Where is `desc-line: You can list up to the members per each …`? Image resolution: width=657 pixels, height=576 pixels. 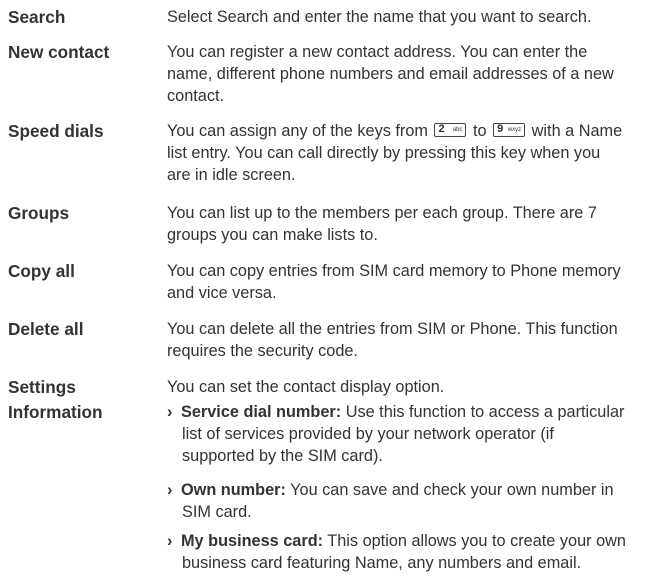
desc-line: You can list up to the members per each … is located at coordinates (382, 213).